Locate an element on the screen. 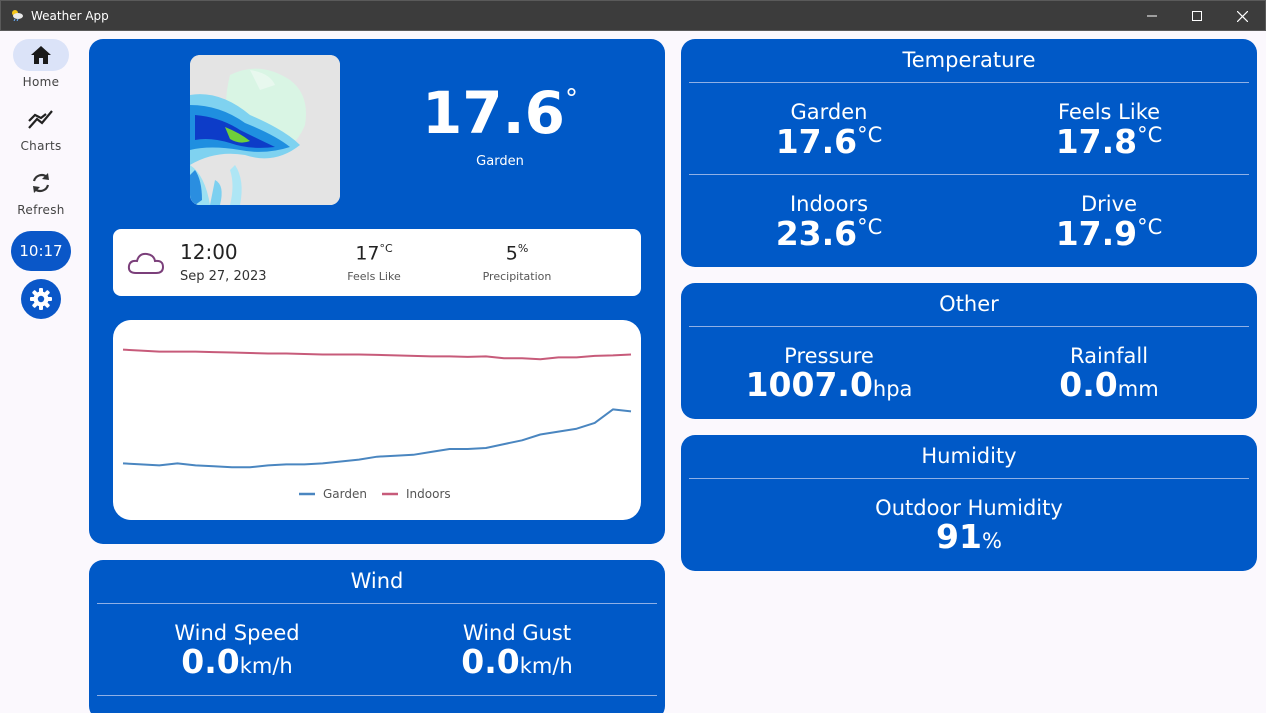 This screenshot has width=1266, height=713. forecast-precipitation-value: 5% is located at coordinates (517, 253).